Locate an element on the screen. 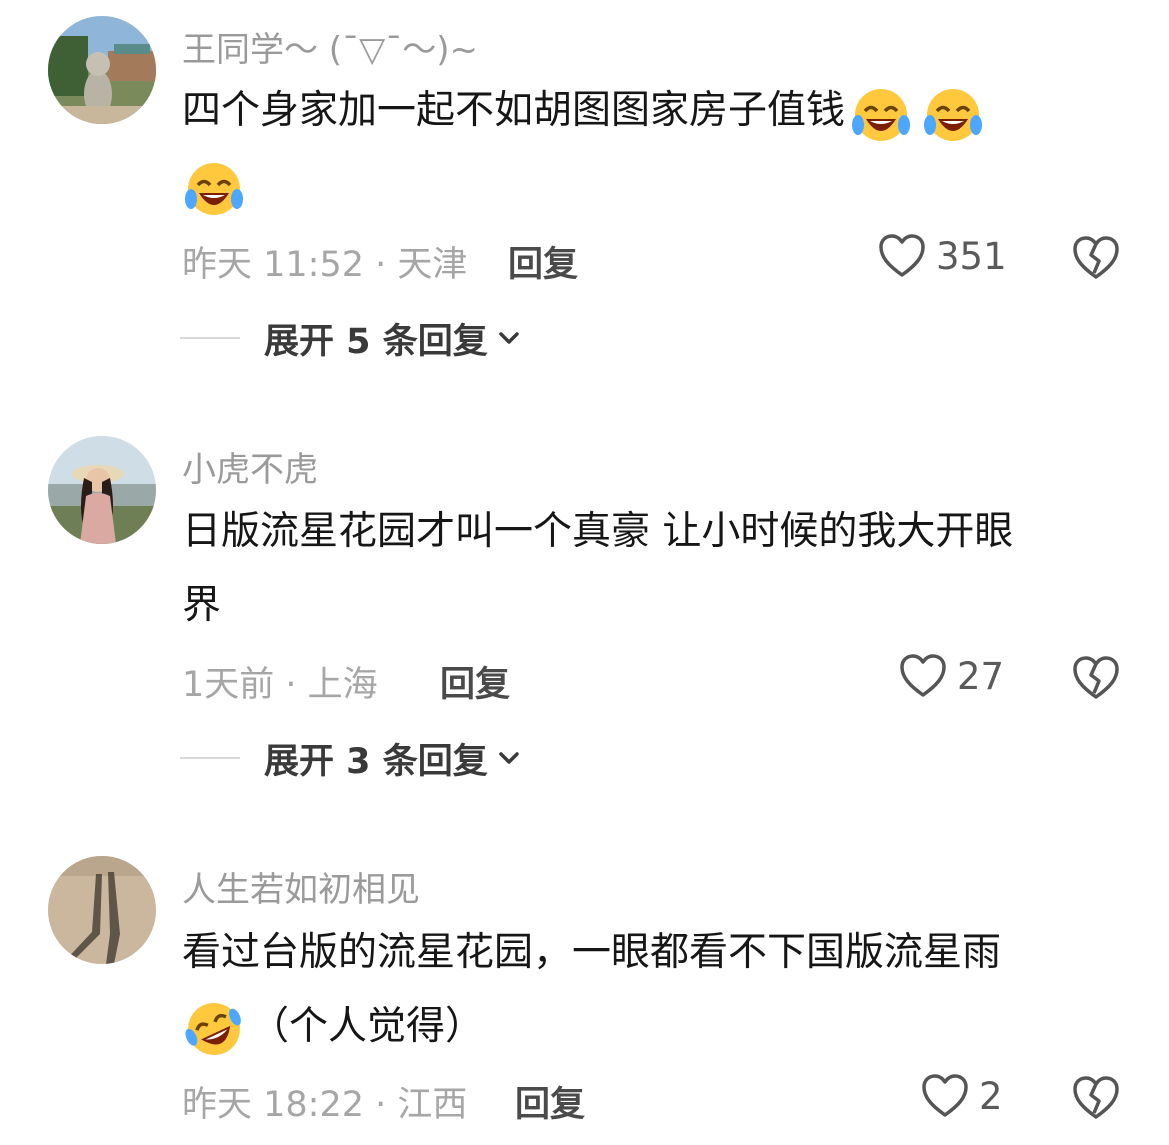  comment-text-line: 界 is located at coordinates (202, 605).